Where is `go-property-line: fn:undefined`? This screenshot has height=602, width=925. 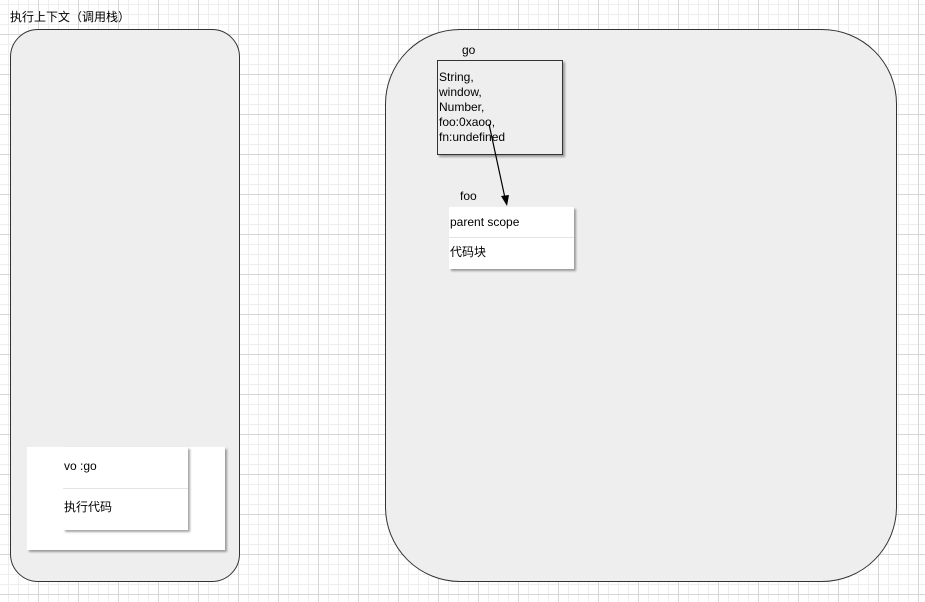 go-property-line: fn:undefined is located at coordinates (472, 137).